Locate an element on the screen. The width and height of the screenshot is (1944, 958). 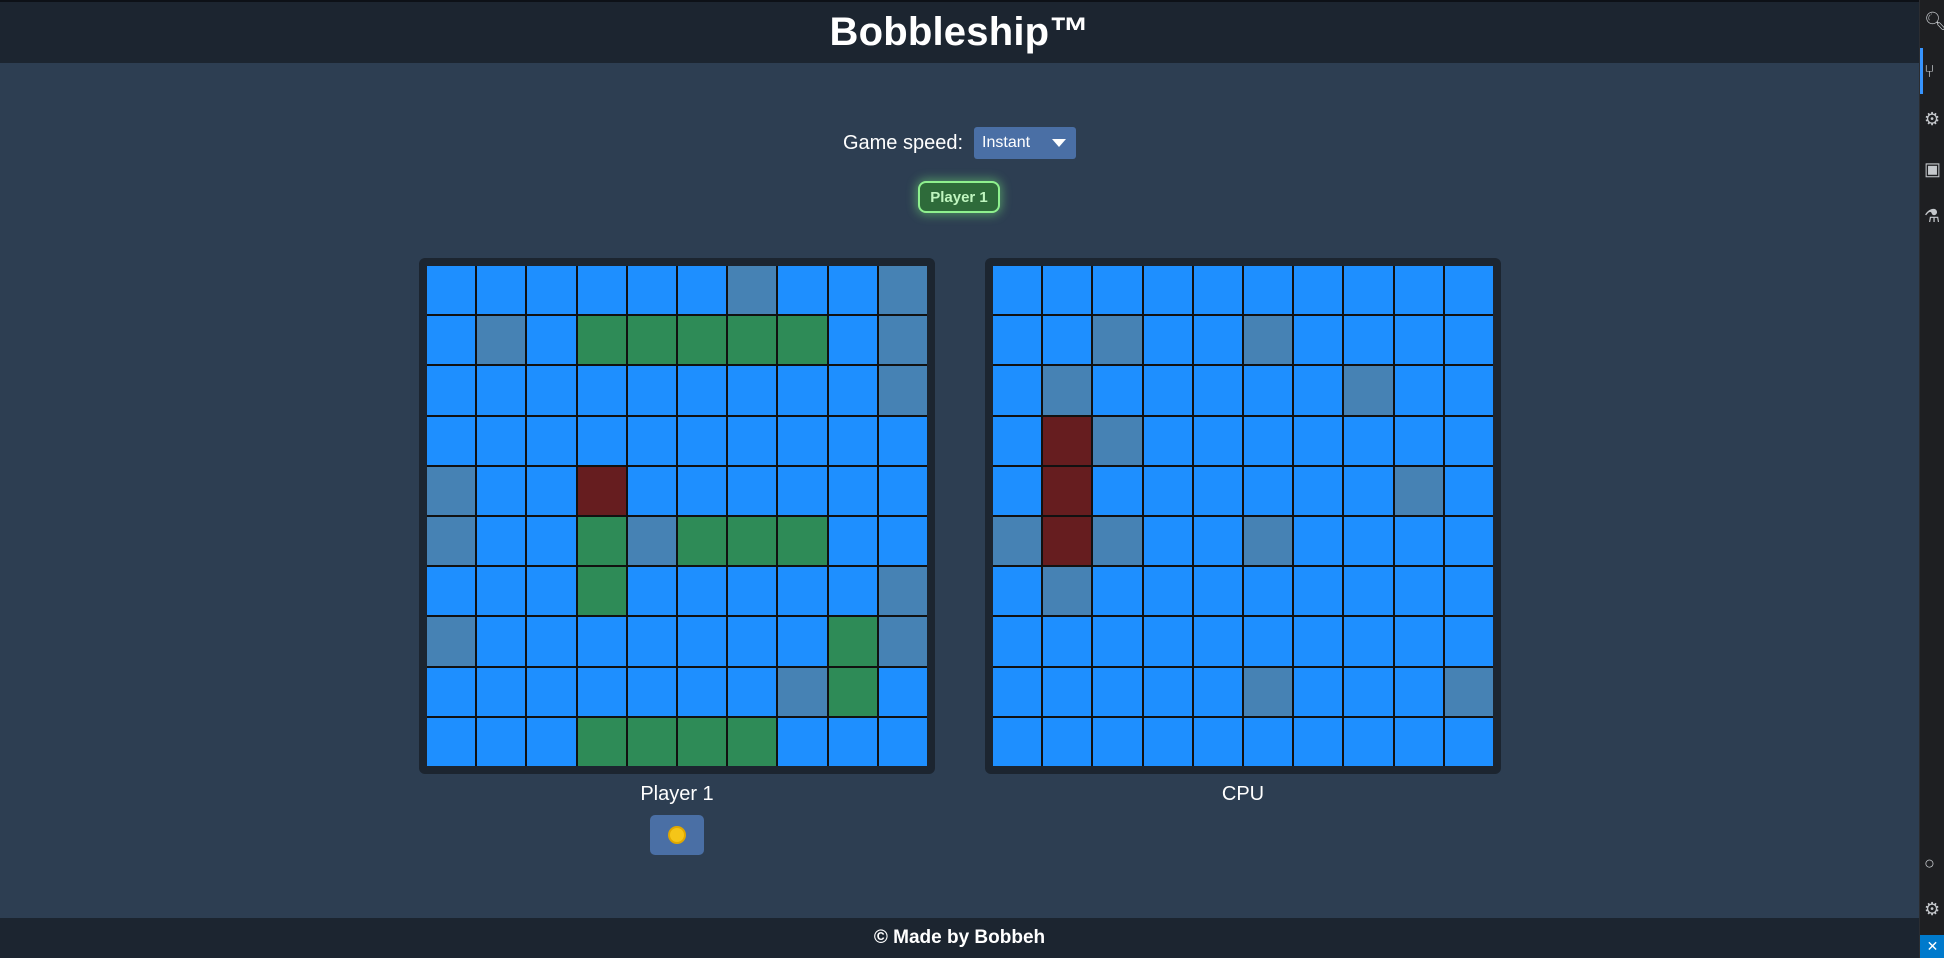
game-speed-select: Instant is located at coordinates (1025, 143).